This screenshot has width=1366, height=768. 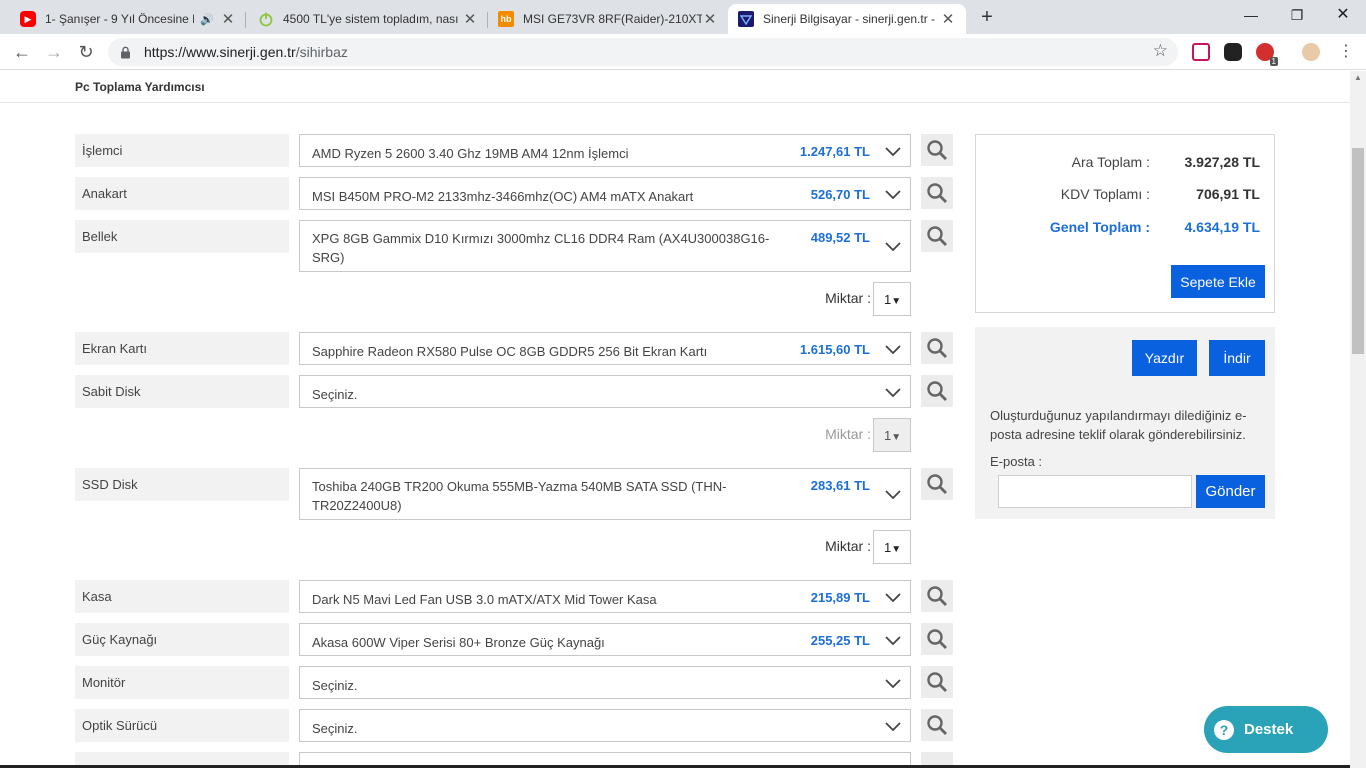 What do you see at coordinates (1358, 251) in the screenshot?
I see `scrollbar-thumb` at bounding box center [1358, 251].